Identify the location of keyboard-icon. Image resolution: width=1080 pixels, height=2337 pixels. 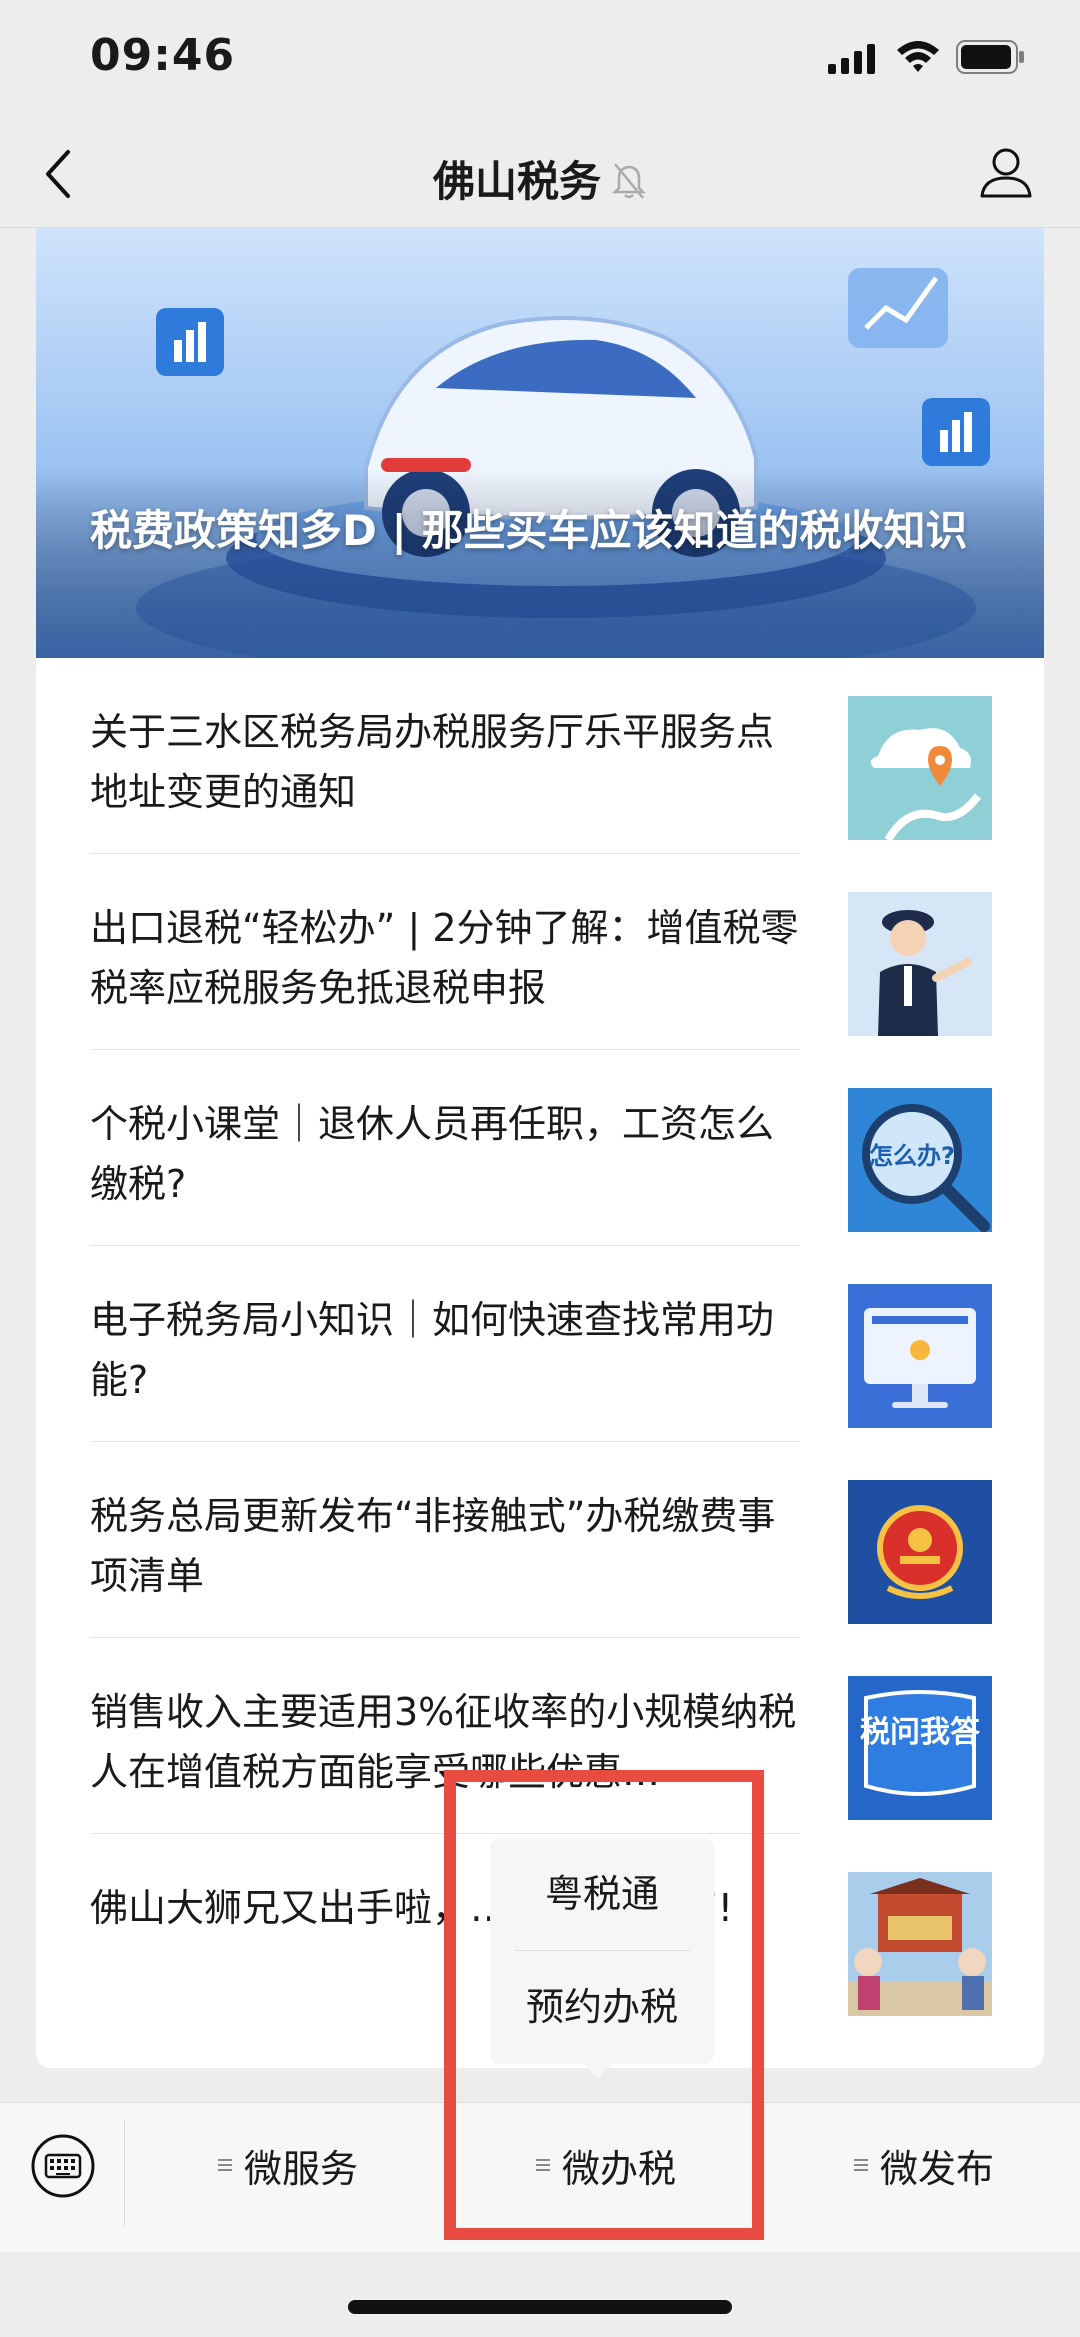
(63, 2166).